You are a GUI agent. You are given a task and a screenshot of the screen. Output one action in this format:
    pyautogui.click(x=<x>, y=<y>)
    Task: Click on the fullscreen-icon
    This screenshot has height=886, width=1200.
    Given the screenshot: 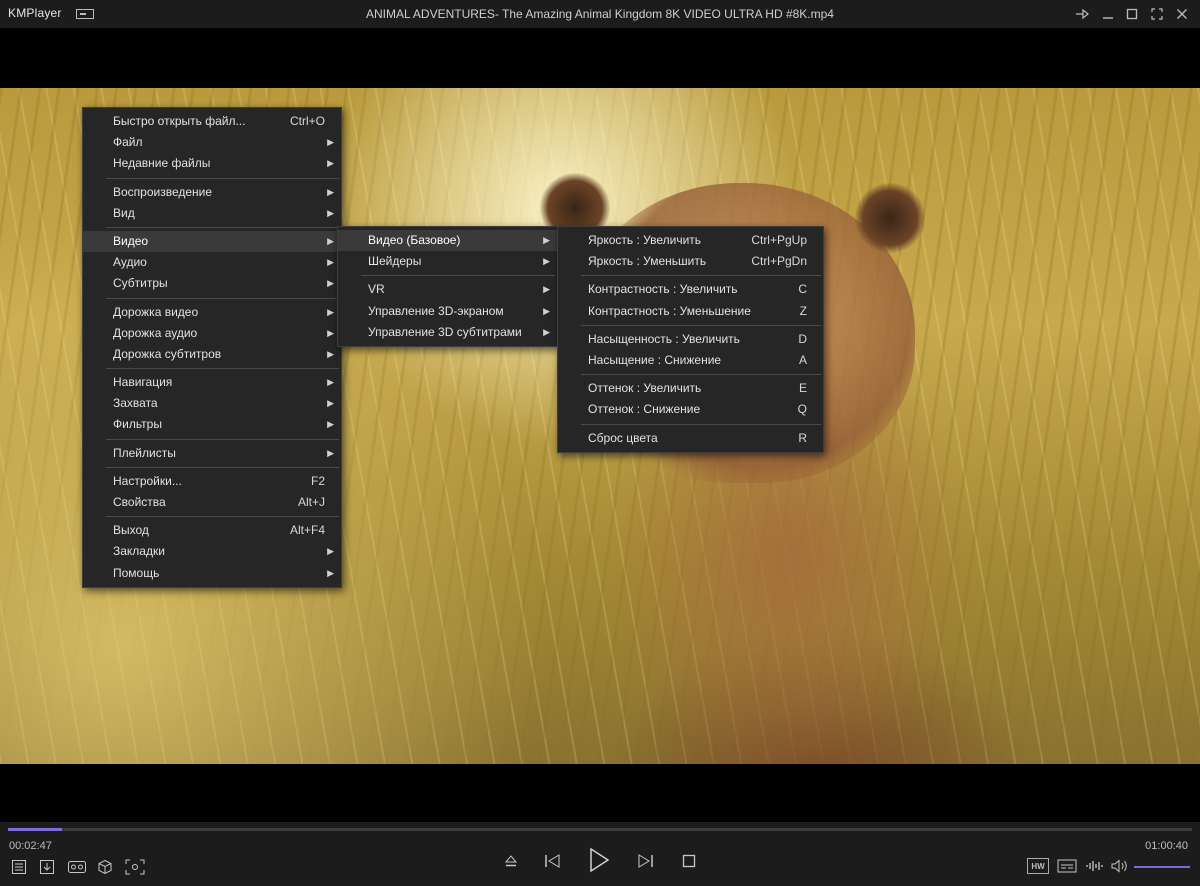 What is the action you would take?
    pyautogui.click(x=1157, y=14)
    